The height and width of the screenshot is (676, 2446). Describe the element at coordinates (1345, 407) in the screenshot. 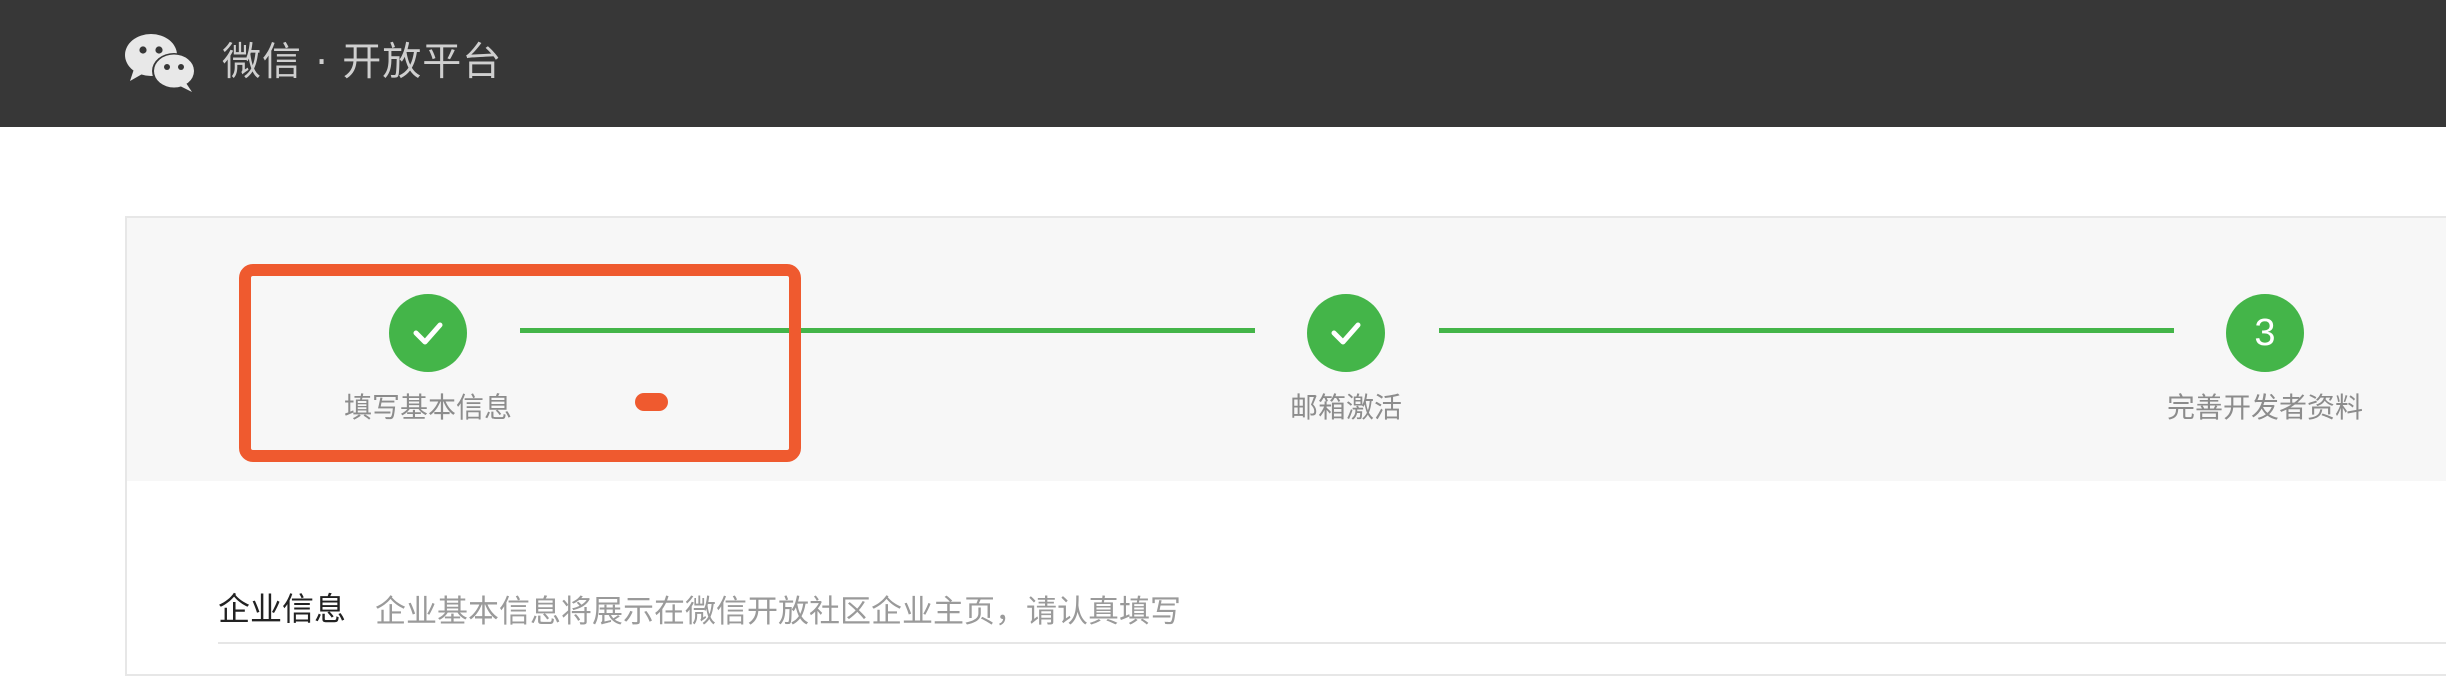

I see `step-2-label: 邮箱激活` at that location.